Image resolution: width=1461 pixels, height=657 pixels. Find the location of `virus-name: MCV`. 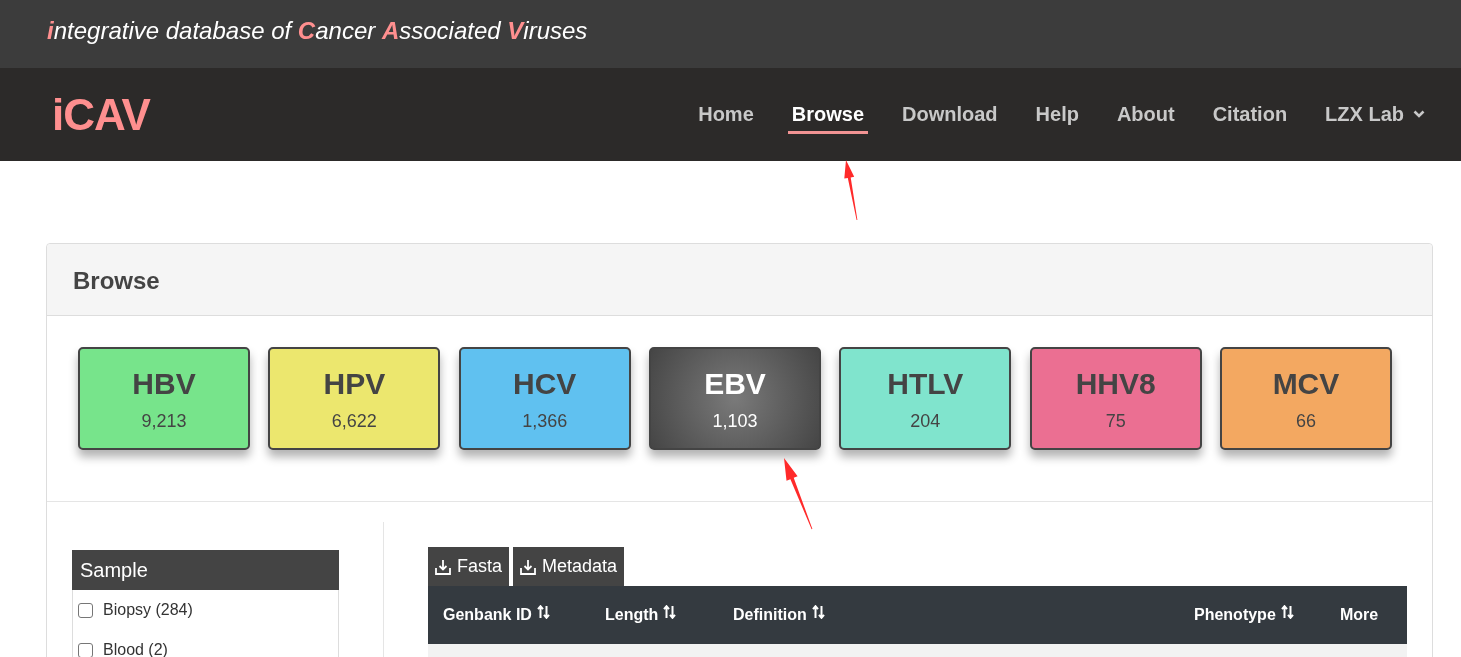

virus-name: MCV is located at coordinates (1306, 384).